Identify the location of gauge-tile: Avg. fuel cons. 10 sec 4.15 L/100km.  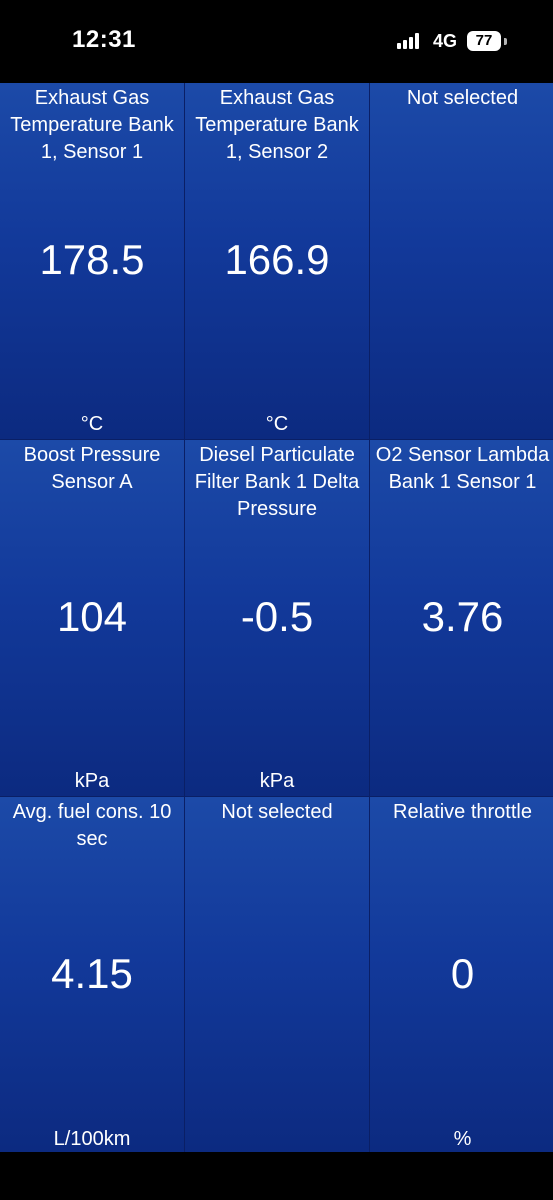
(92, 975).